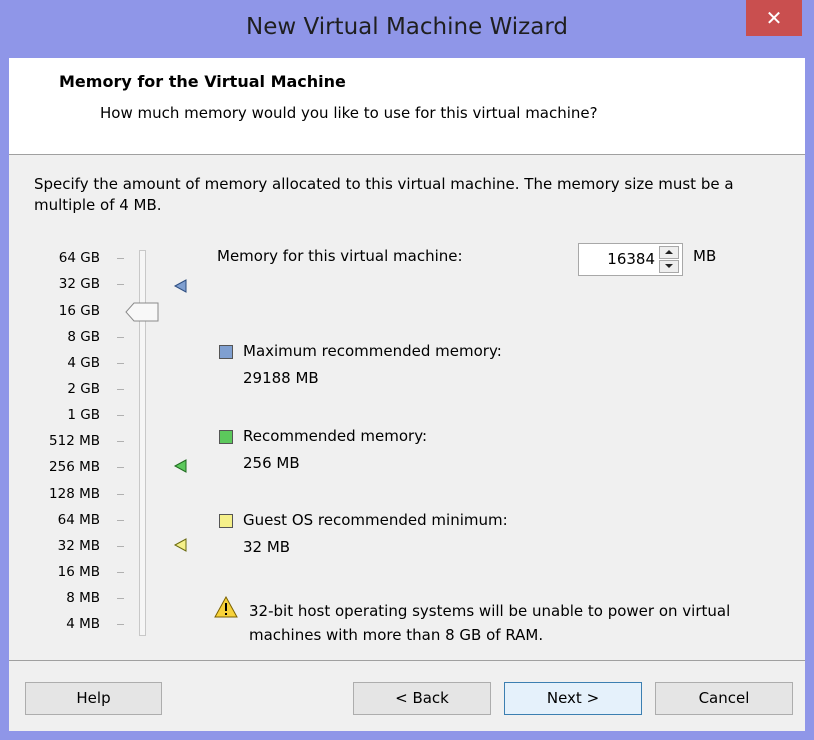  Describe the element at coordinates (271, 463) in the screenshot. I see `recommended-value: 256 MB` at that location.